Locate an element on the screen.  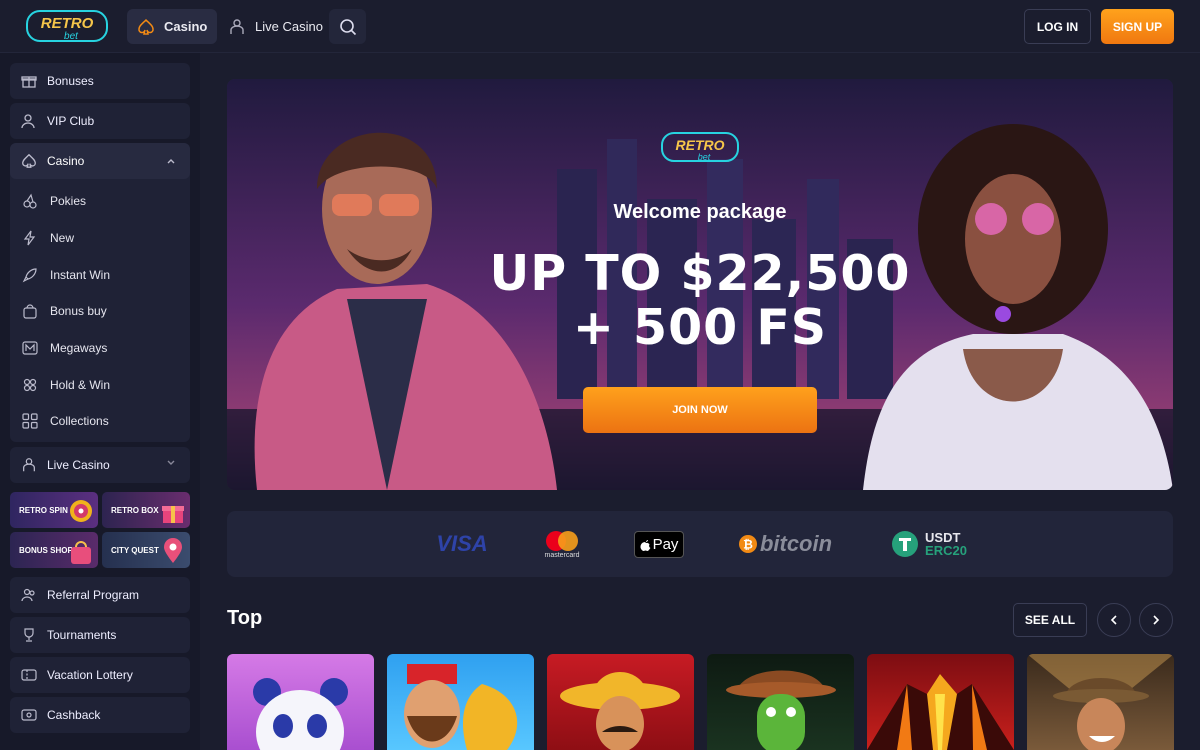
hero-welcome-text: Welcome package is located at coordinates (700, 212).